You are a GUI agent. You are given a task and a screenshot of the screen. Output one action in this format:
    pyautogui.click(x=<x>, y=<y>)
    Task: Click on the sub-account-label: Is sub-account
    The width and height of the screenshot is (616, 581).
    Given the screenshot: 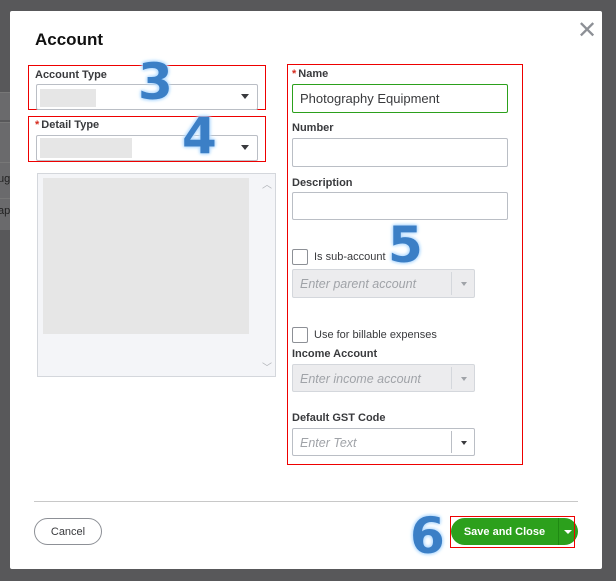 What is the action you would take?
    pyautogui.click(x=350, y=257)
    